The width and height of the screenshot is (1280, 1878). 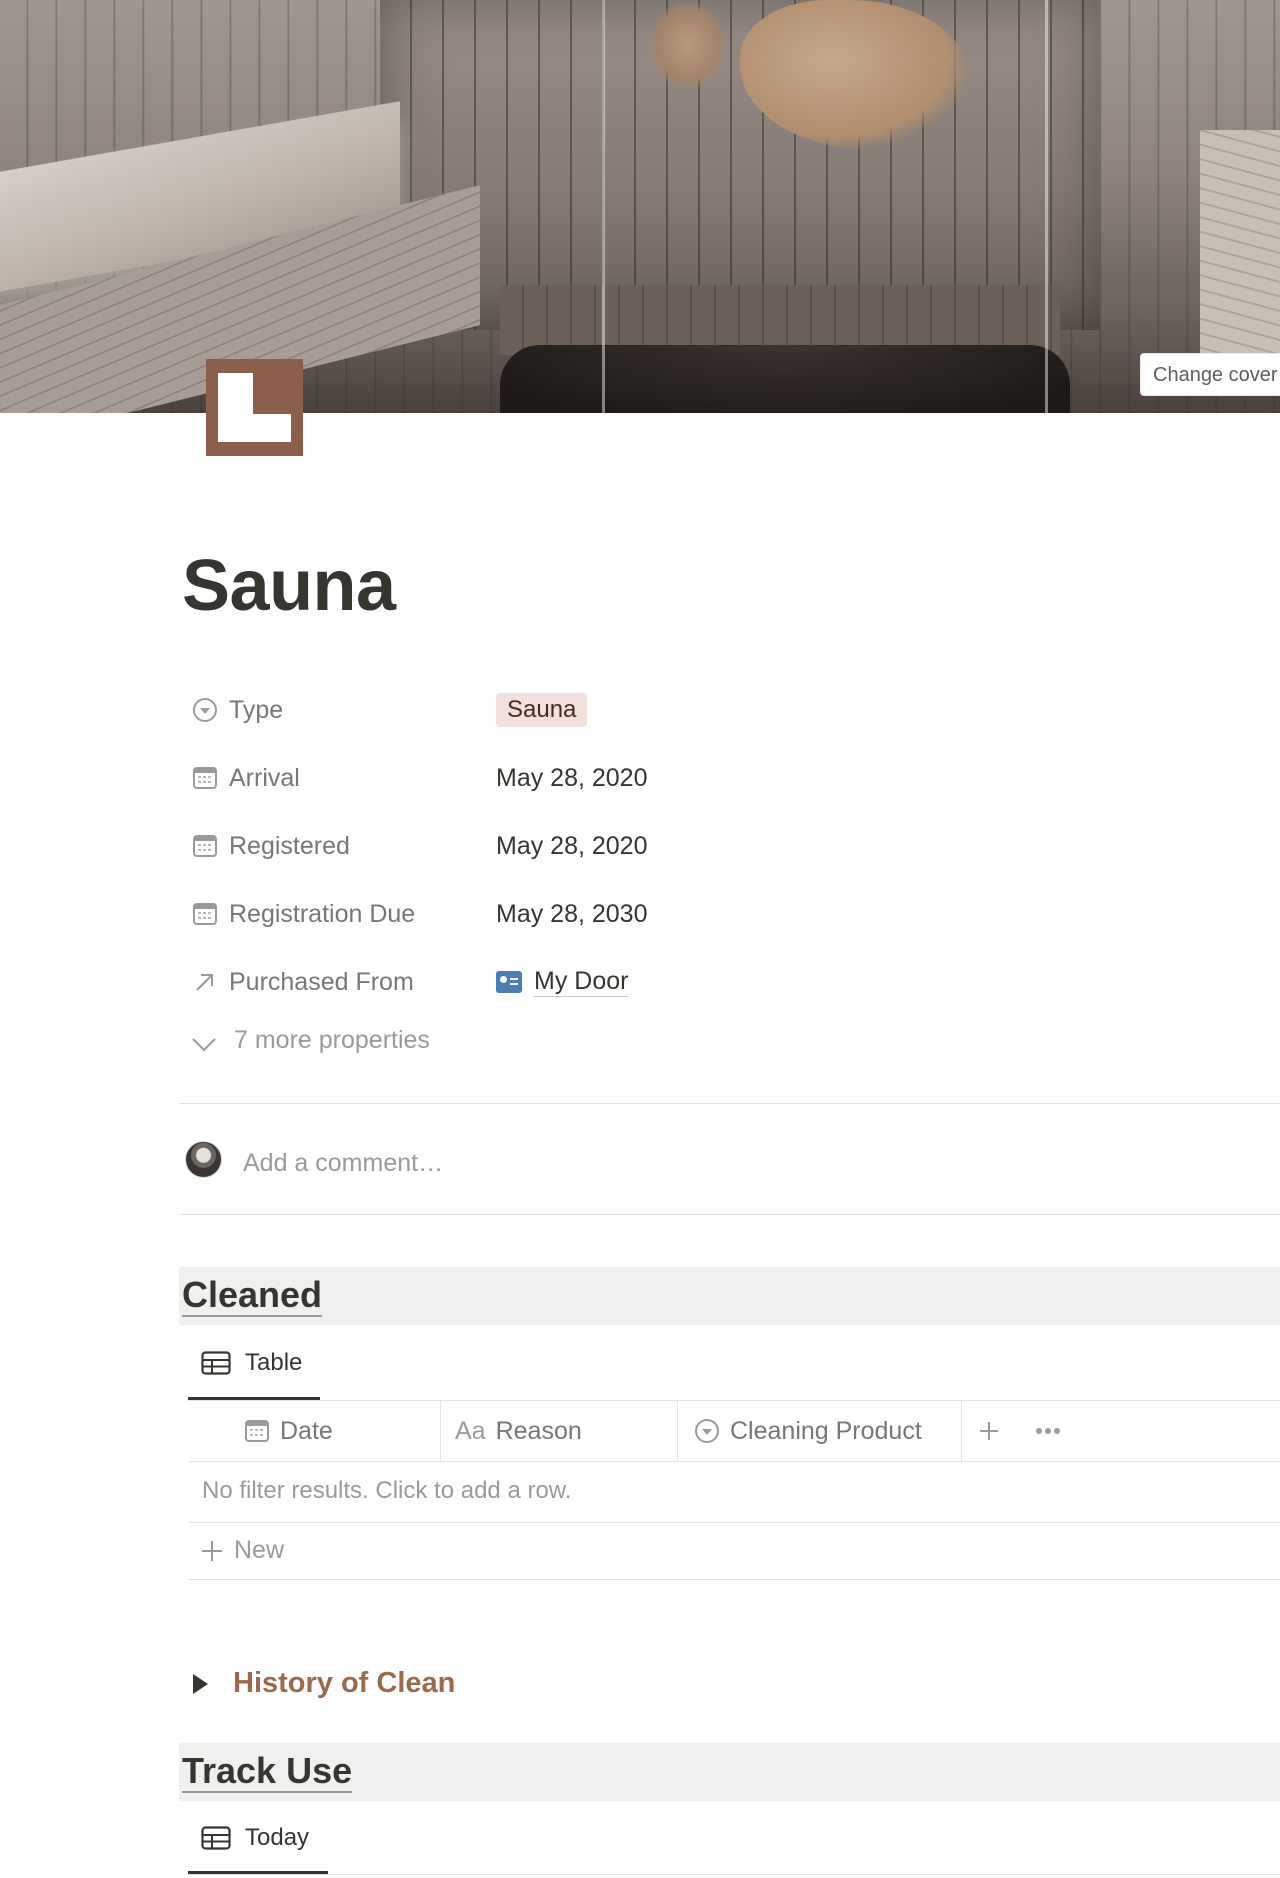 I want to click on property-label: Arrival, so click(x=264, y=777).